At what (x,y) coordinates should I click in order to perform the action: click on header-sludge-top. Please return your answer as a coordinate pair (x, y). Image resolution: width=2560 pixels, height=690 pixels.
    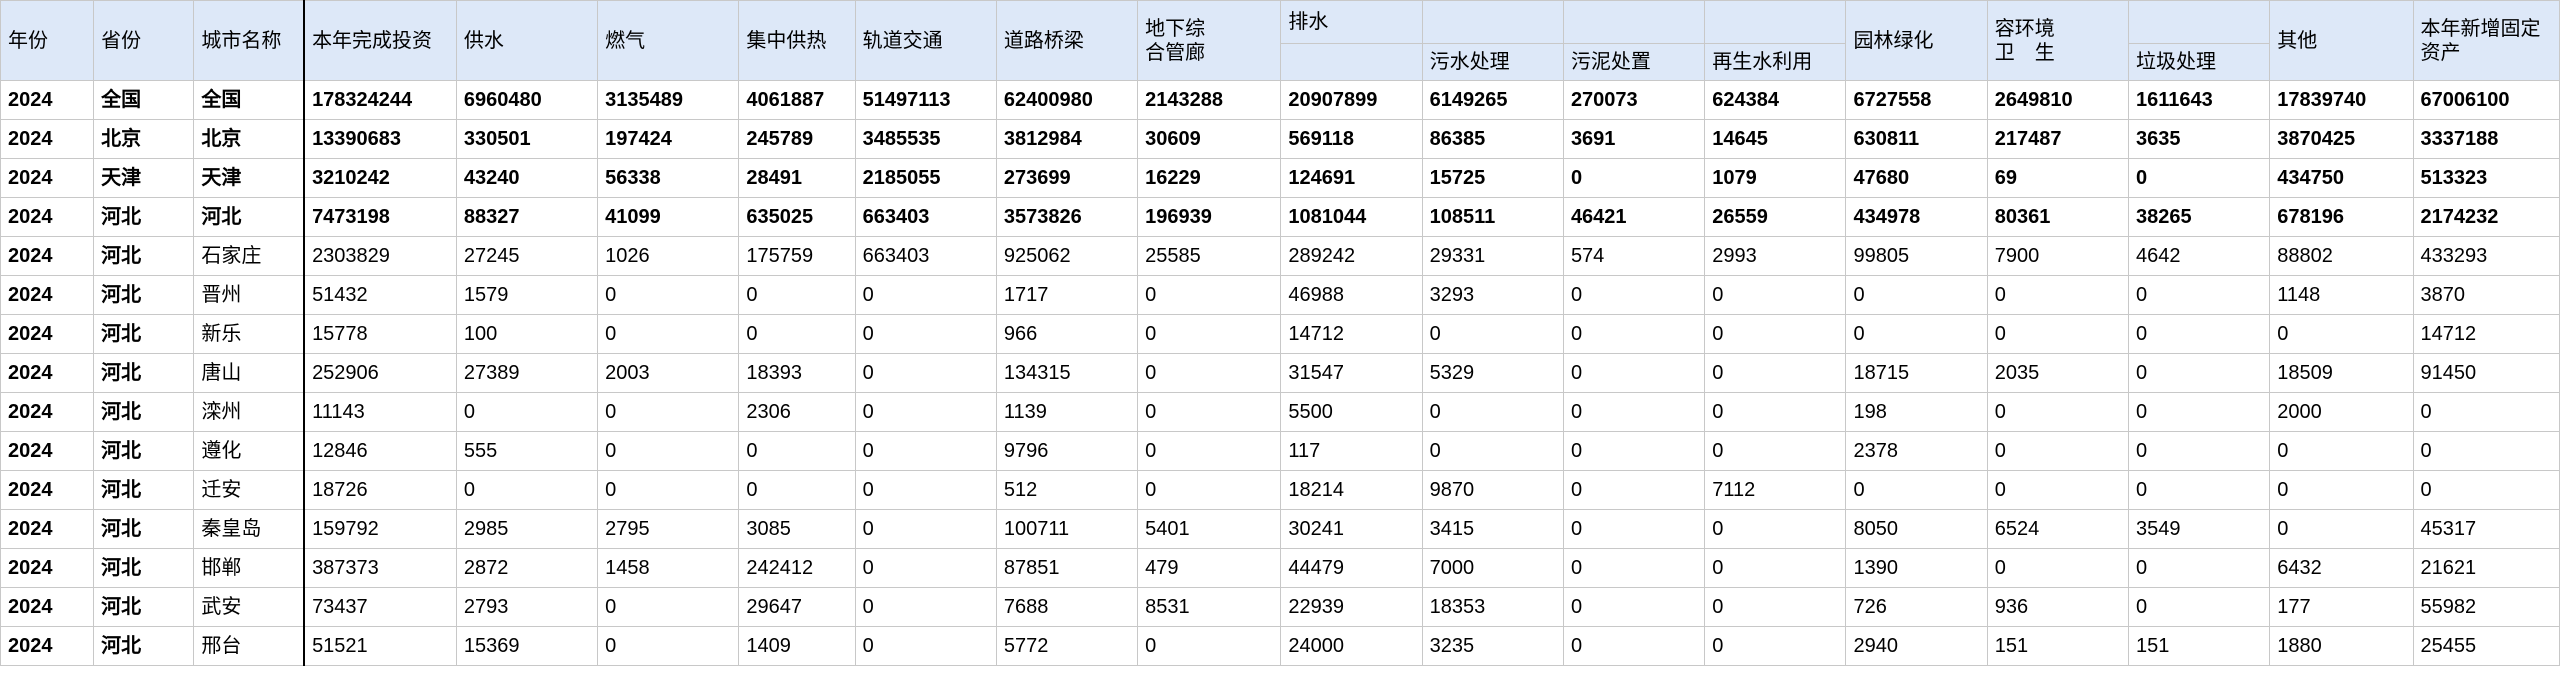
    Looking at the image, I should click on (1634, 22).